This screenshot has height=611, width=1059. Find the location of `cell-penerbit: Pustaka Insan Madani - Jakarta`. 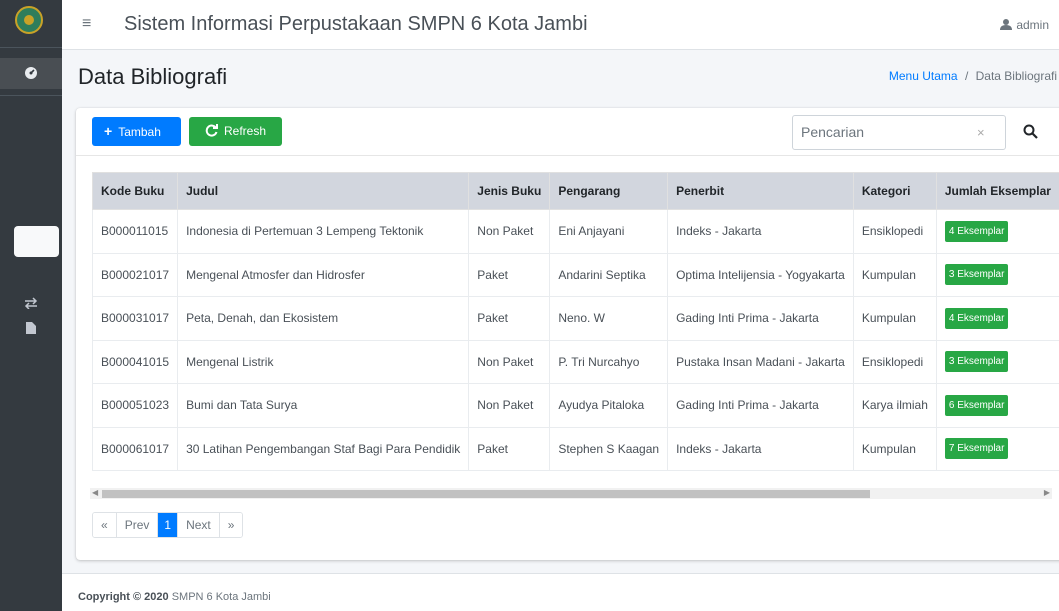

cell-penerbit: Pustaka Insan Madani - Jakarta is located at coordinates (760, 361).